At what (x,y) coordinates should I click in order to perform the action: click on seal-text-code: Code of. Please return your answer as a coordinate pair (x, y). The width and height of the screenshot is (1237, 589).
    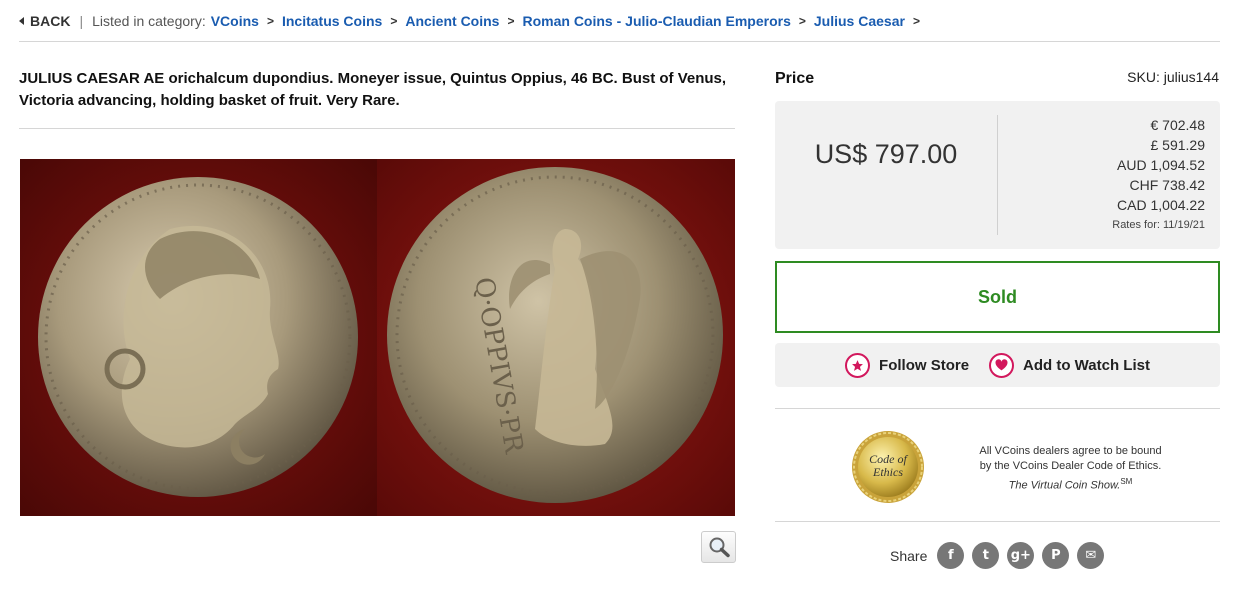
    Looking at the image, I should click on (888, 459).